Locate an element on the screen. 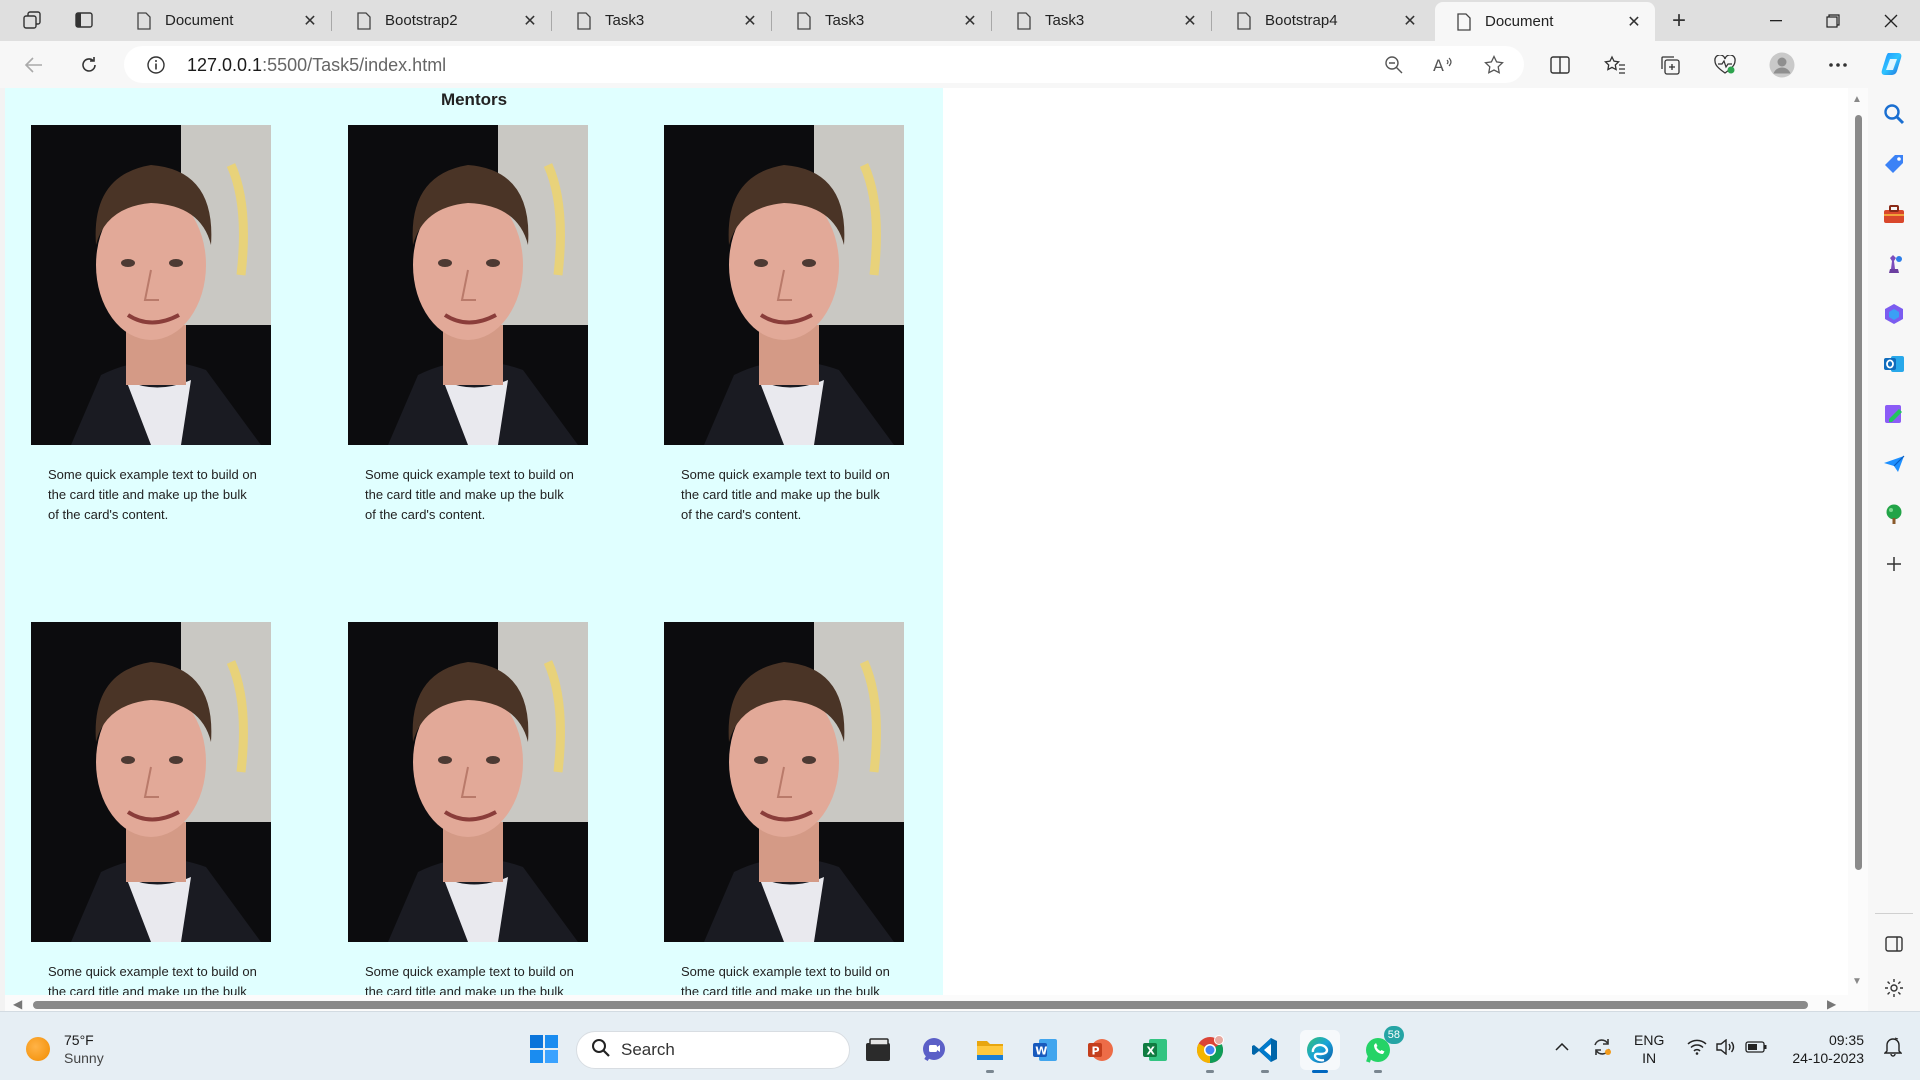 This screenshot has height=1080, width=1920. tab-bootstrap4: Bootstrap4 ✕ is located at coordinates (1323, 20).